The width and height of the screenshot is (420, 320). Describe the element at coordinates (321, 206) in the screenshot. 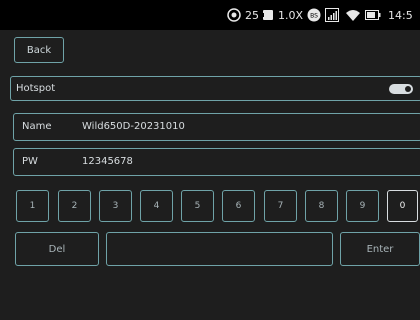

I see `key-8: 8` at that location.